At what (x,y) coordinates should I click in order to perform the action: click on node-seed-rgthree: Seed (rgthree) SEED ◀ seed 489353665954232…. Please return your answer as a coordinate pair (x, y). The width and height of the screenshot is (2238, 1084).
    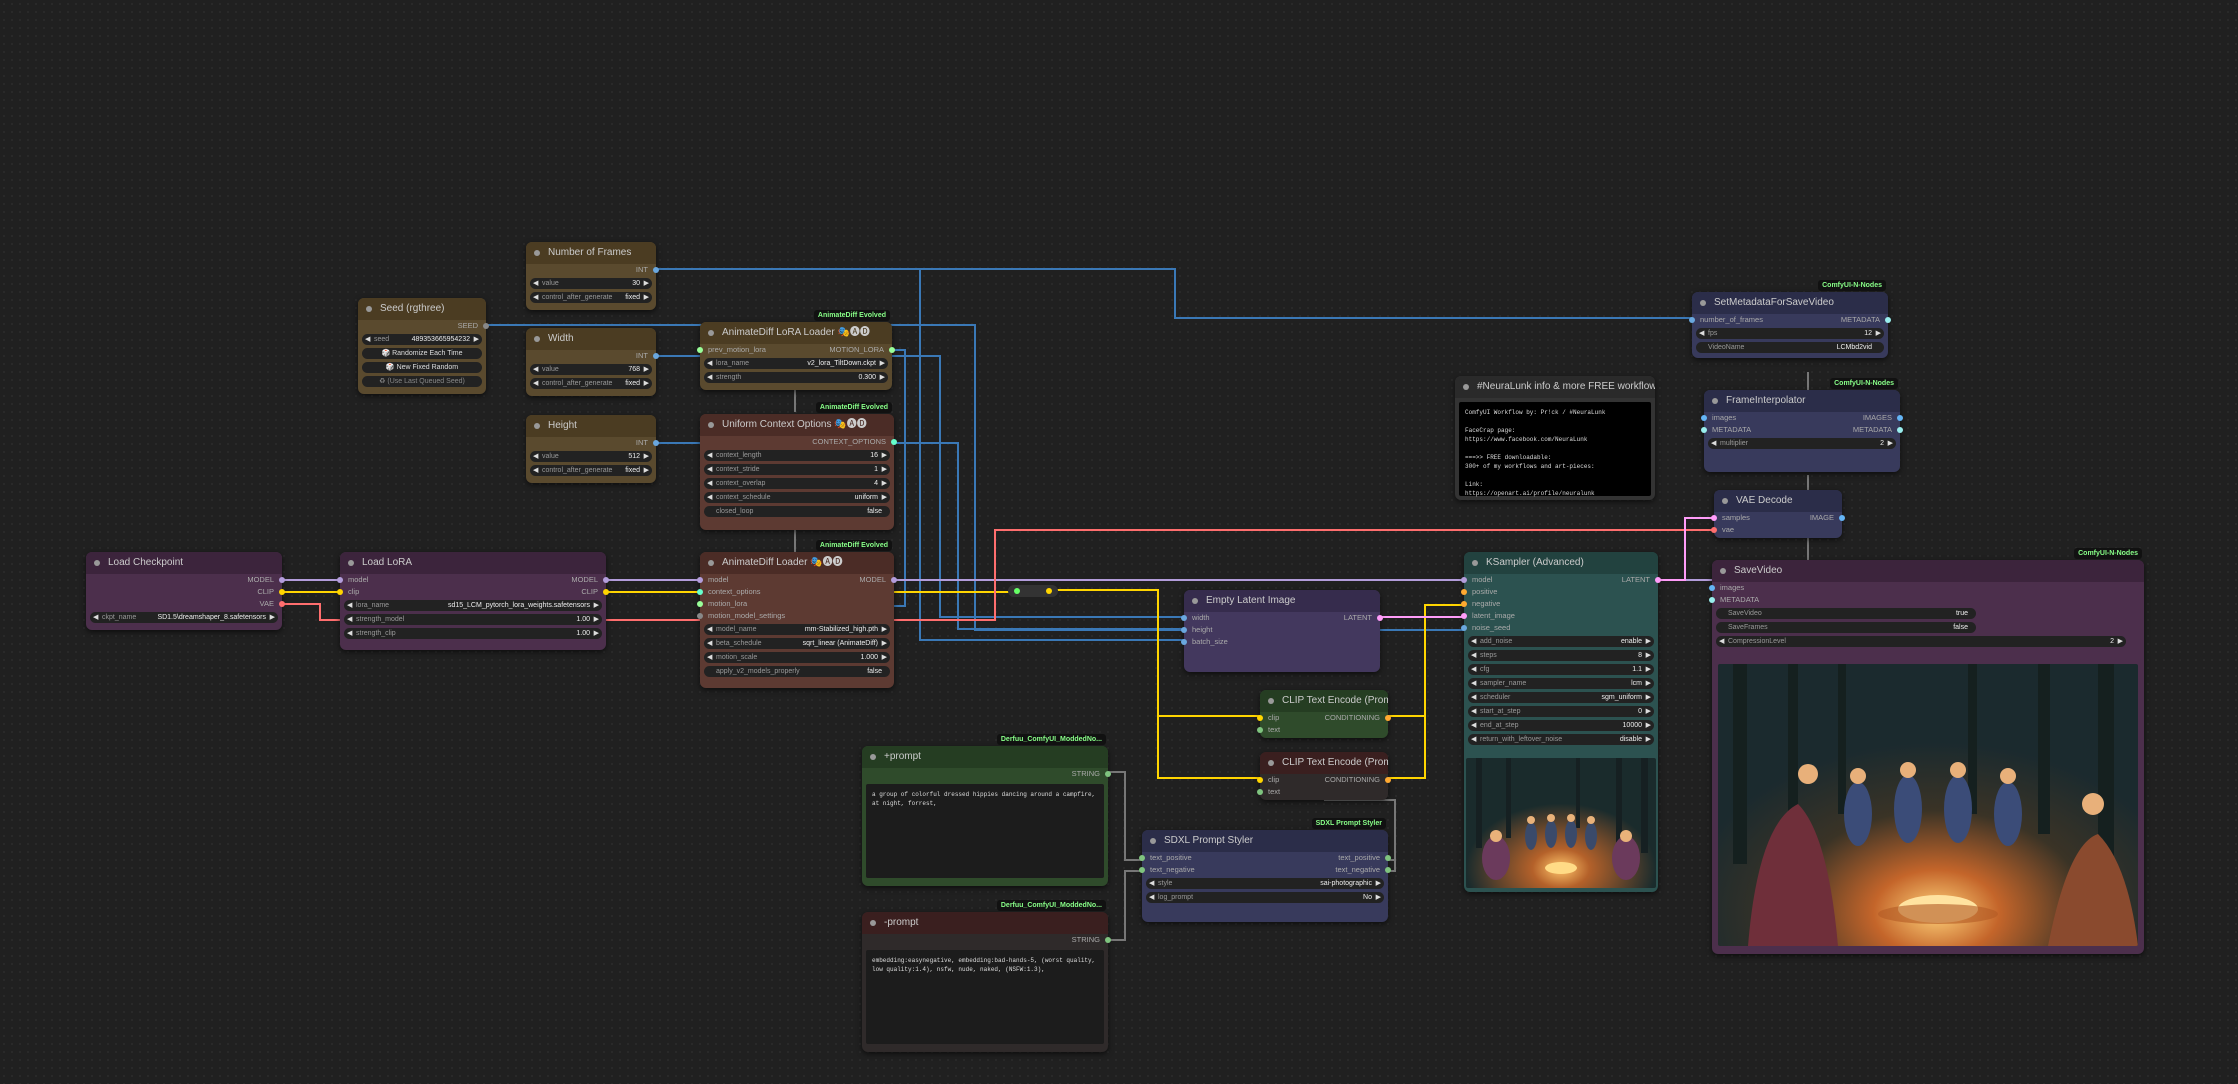
    Looking at the image, I should click on (423, 346).